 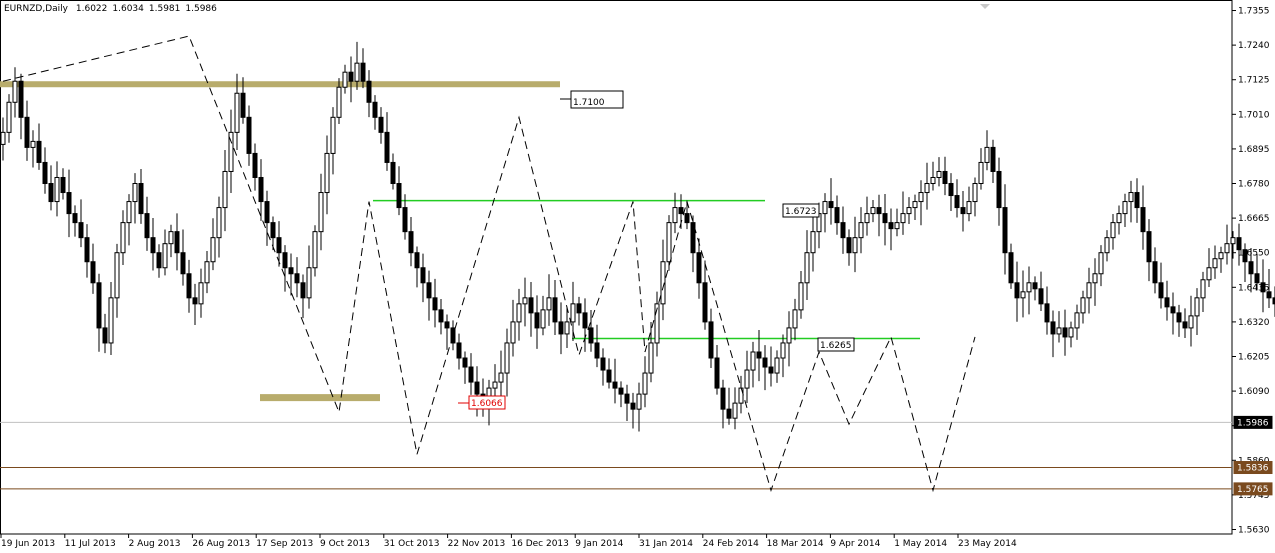 I want to click on x-tick-label: 11 Jul 2013, so click(x=90, y=544).